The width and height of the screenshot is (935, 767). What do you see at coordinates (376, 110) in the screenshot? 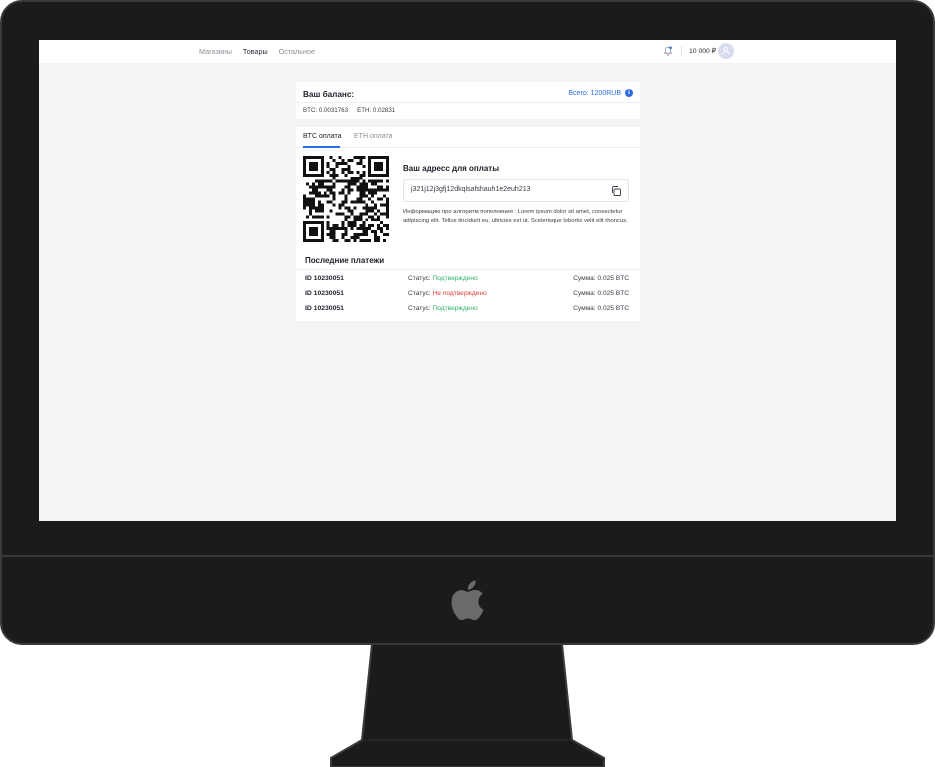
I see `eth-balance: ETH: 0.02831` at bounding box center [376, 110].